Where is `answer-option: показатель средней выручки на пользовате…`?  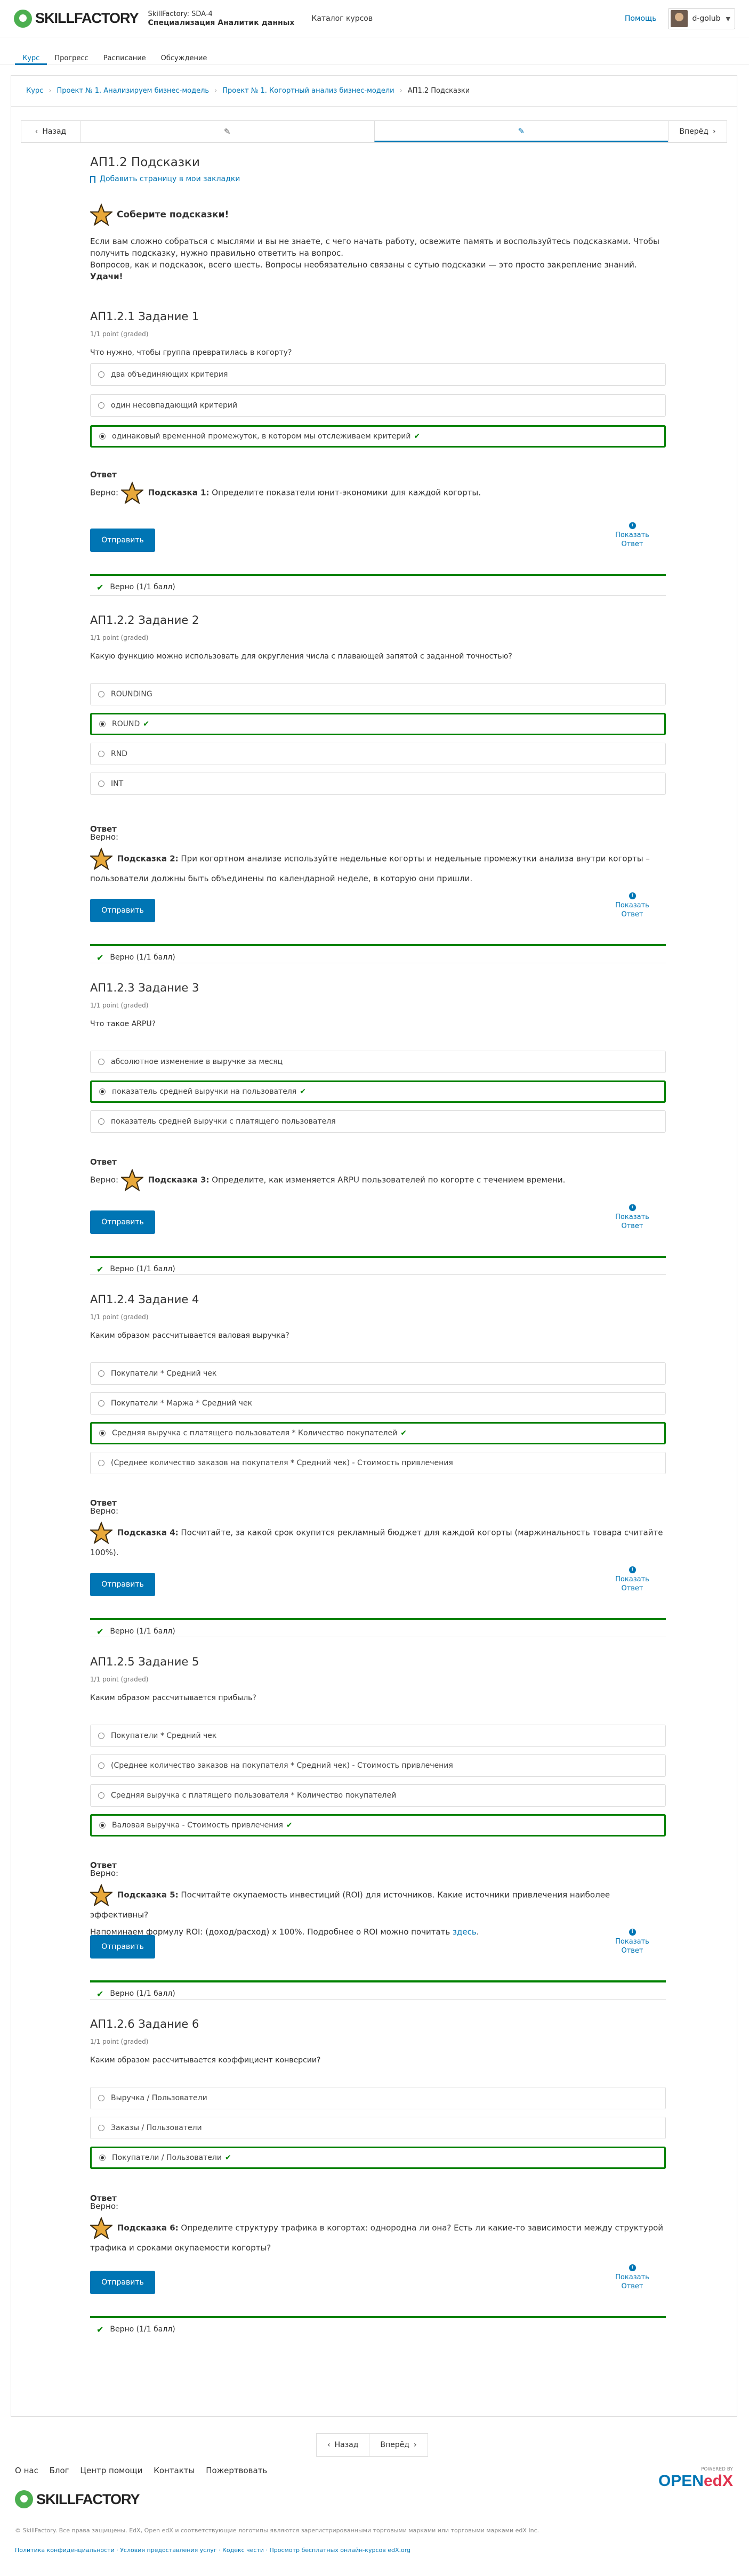 answer-option: показатель средней выручки на пользовате… is located at coordinates (378, 1092).